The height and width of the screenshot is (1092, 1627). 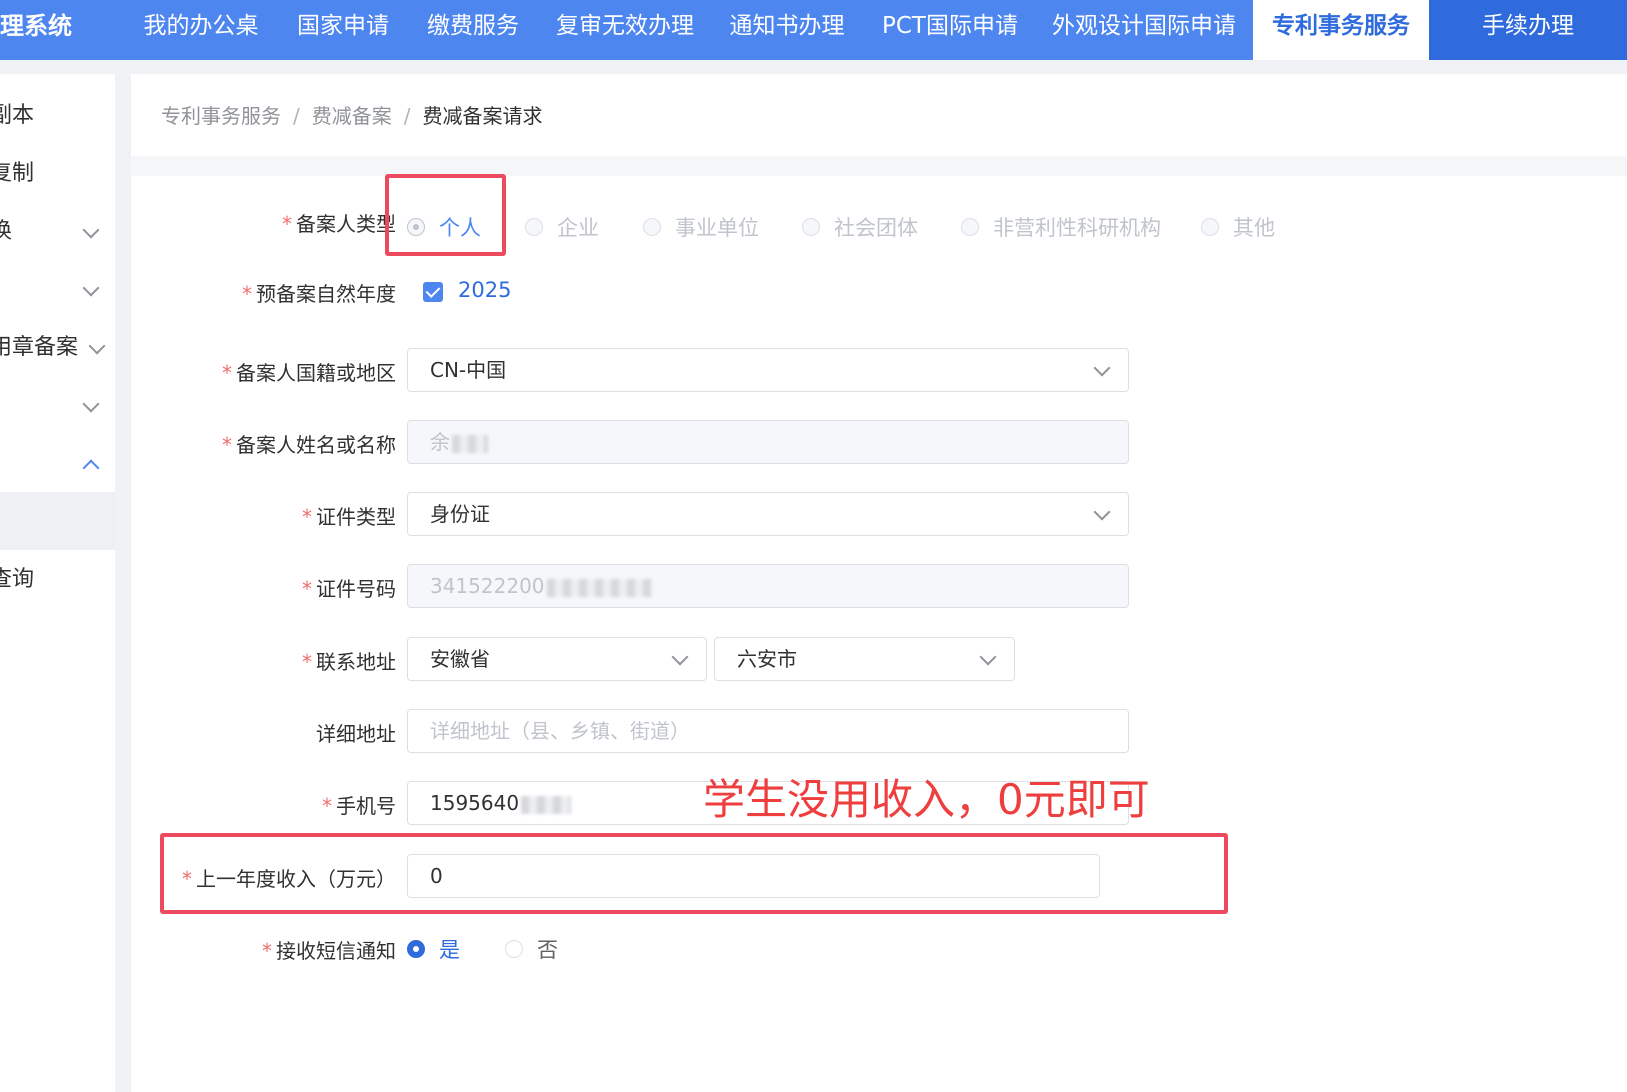 I want to click on breadcrumb-item: 费减备案, so click(x=352, y=116).